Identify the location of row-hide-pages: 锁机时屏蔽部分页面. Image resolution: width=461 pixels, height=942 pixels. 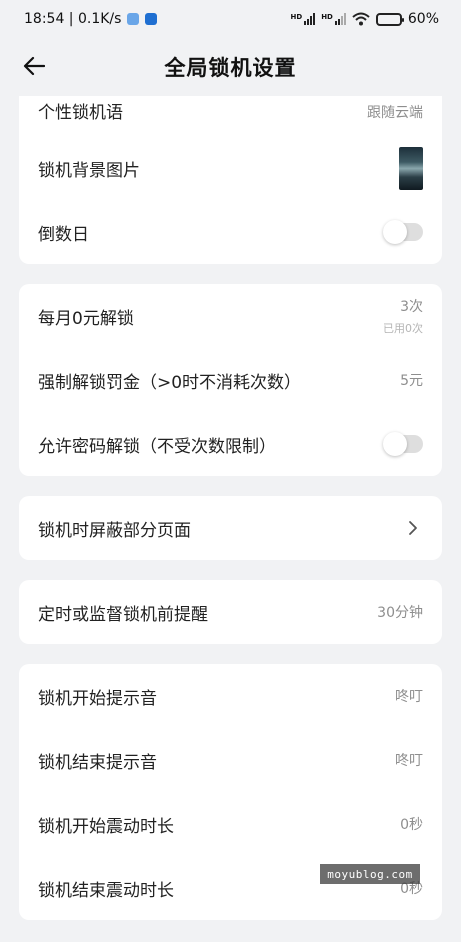
(230, 528).